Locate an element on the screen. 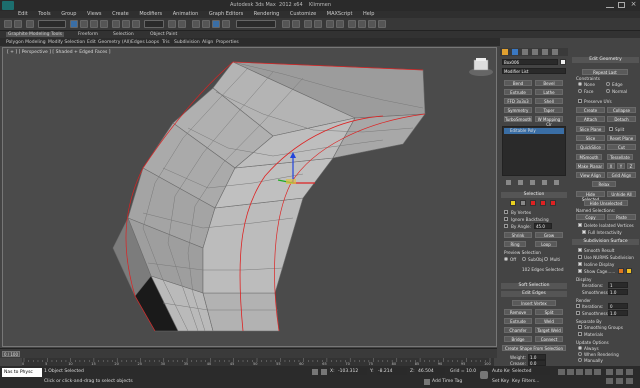  cut-button: Cut is located at coordinates (621, 147).